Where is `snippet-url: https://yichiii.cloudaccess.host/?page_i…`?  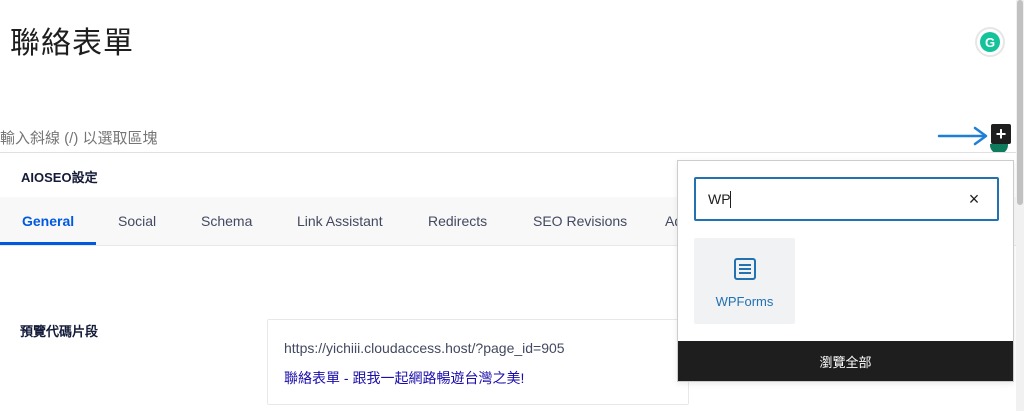
snippet-url: https://yichiii.cloudaccess.host/?page_i… is located at coordinates (424, 348).